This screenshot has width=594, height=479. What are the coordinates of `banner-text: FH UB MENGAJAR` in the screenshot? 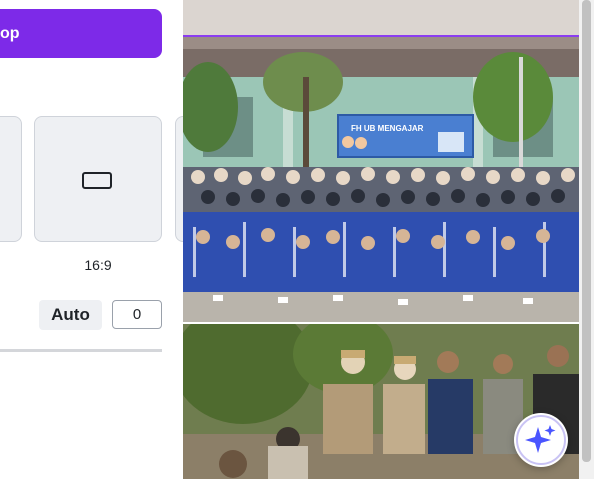 It's located at (387, 128).